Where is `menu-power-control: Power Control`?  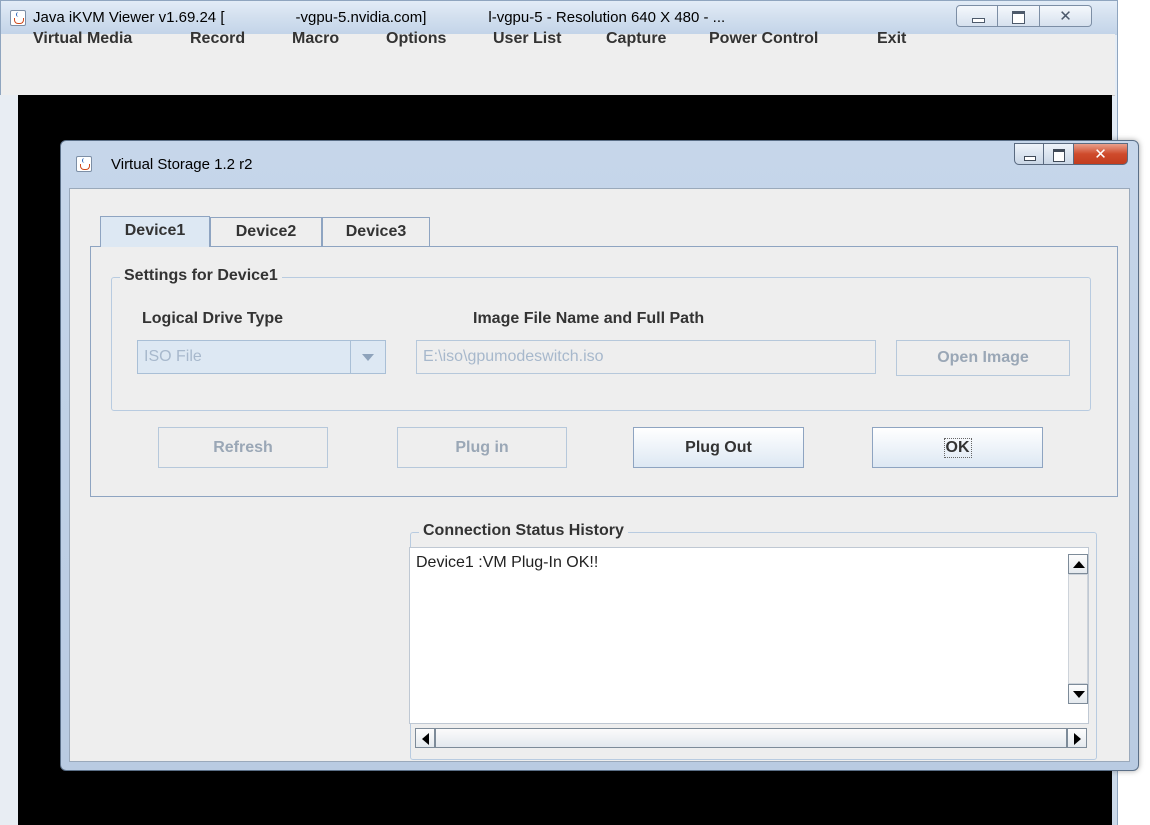
menu-power-control: Power Control is located at coordinates (763, 39).